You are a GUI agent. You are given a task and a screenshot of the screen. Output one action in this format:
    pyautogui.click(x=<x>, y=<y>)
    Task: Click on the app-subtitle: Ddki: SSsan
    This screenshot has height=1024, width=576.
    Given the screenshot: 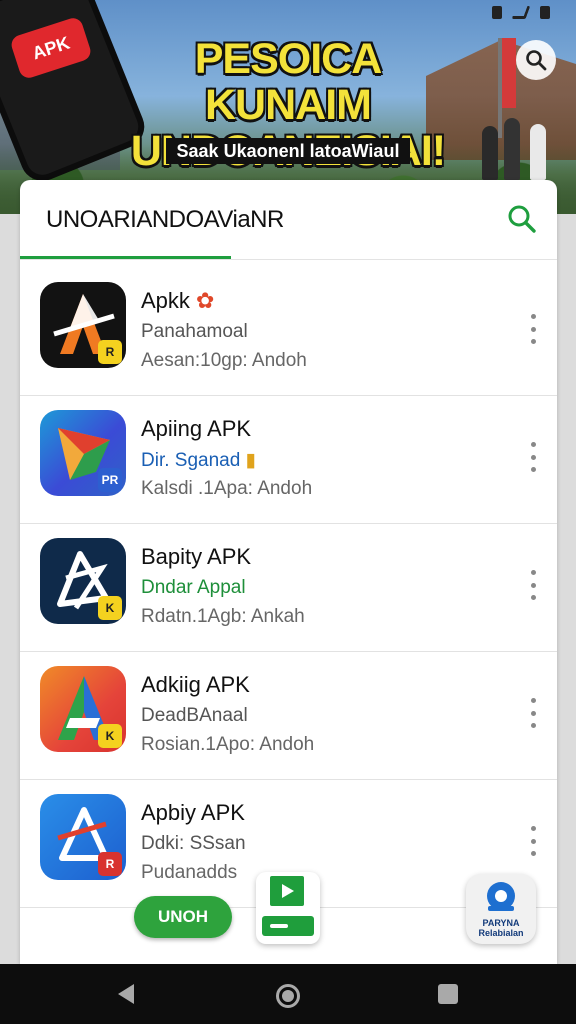 What is the action you would take?
    pyautogui.click(x=193, y=843)
    